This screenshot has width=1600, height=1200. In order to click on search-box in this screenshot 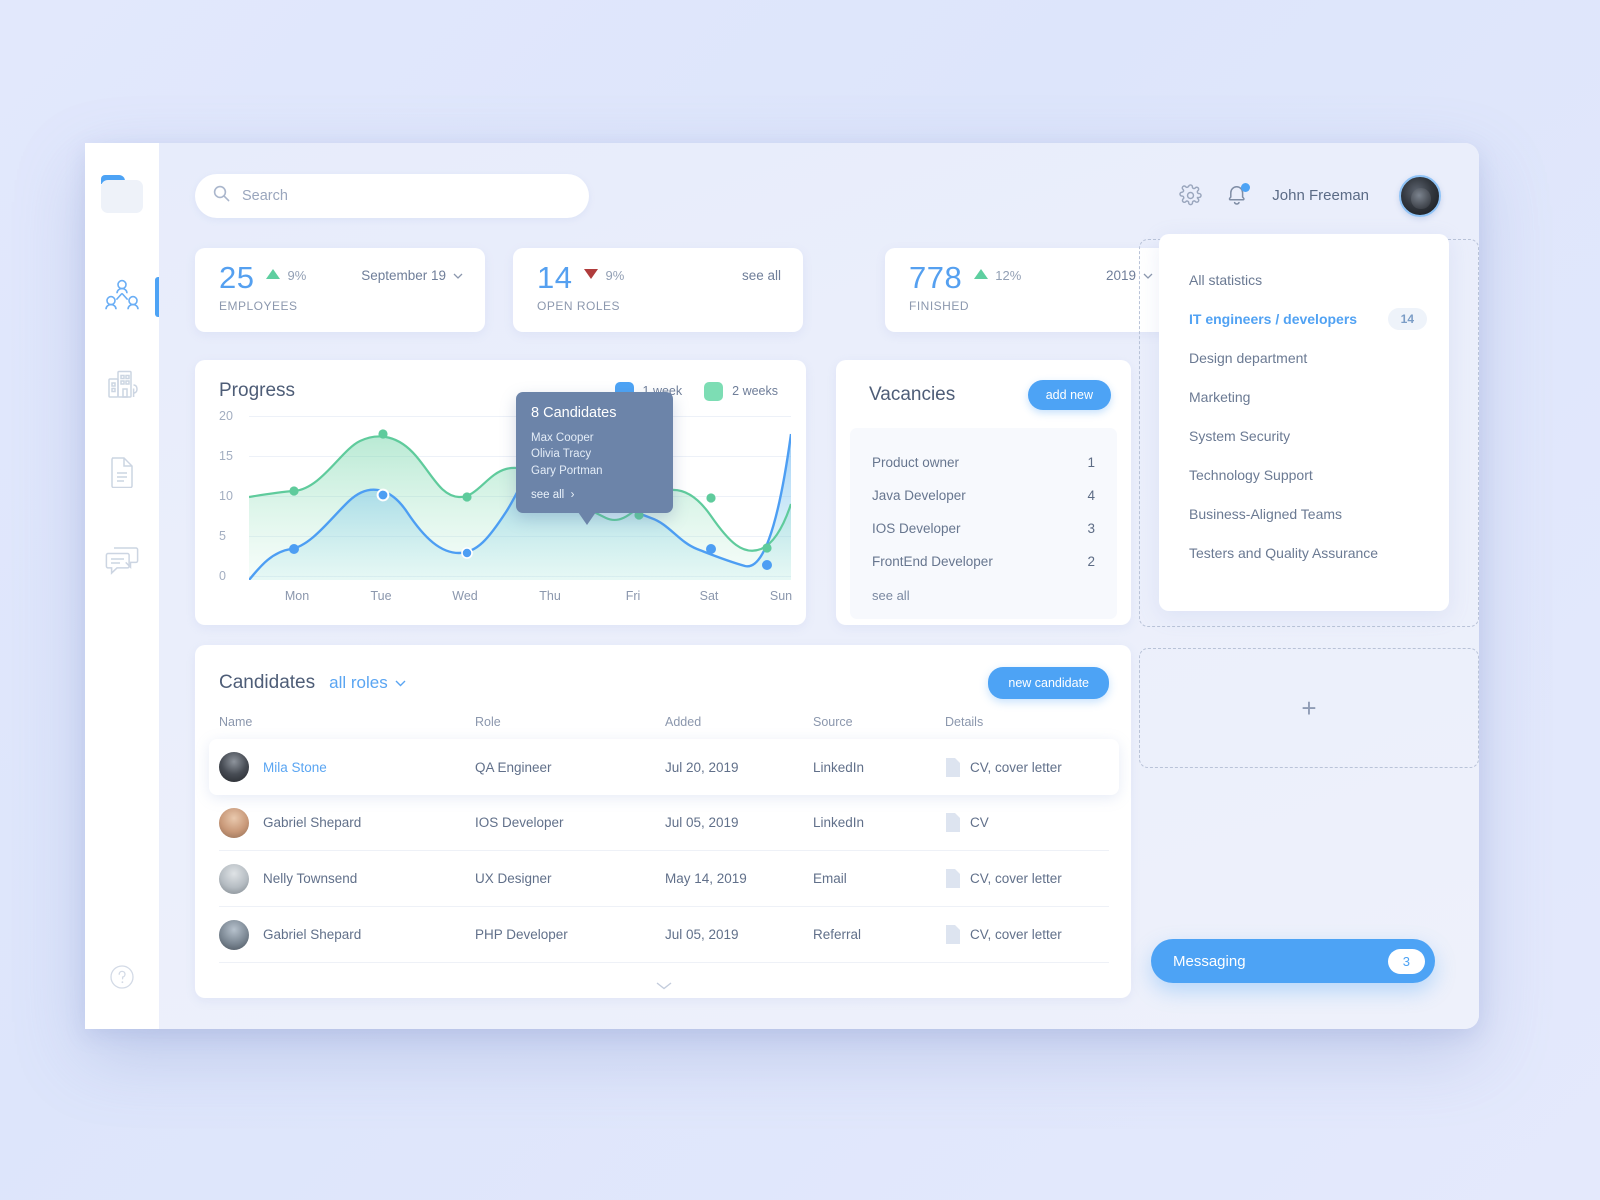, I will do `click(392, 195)`.